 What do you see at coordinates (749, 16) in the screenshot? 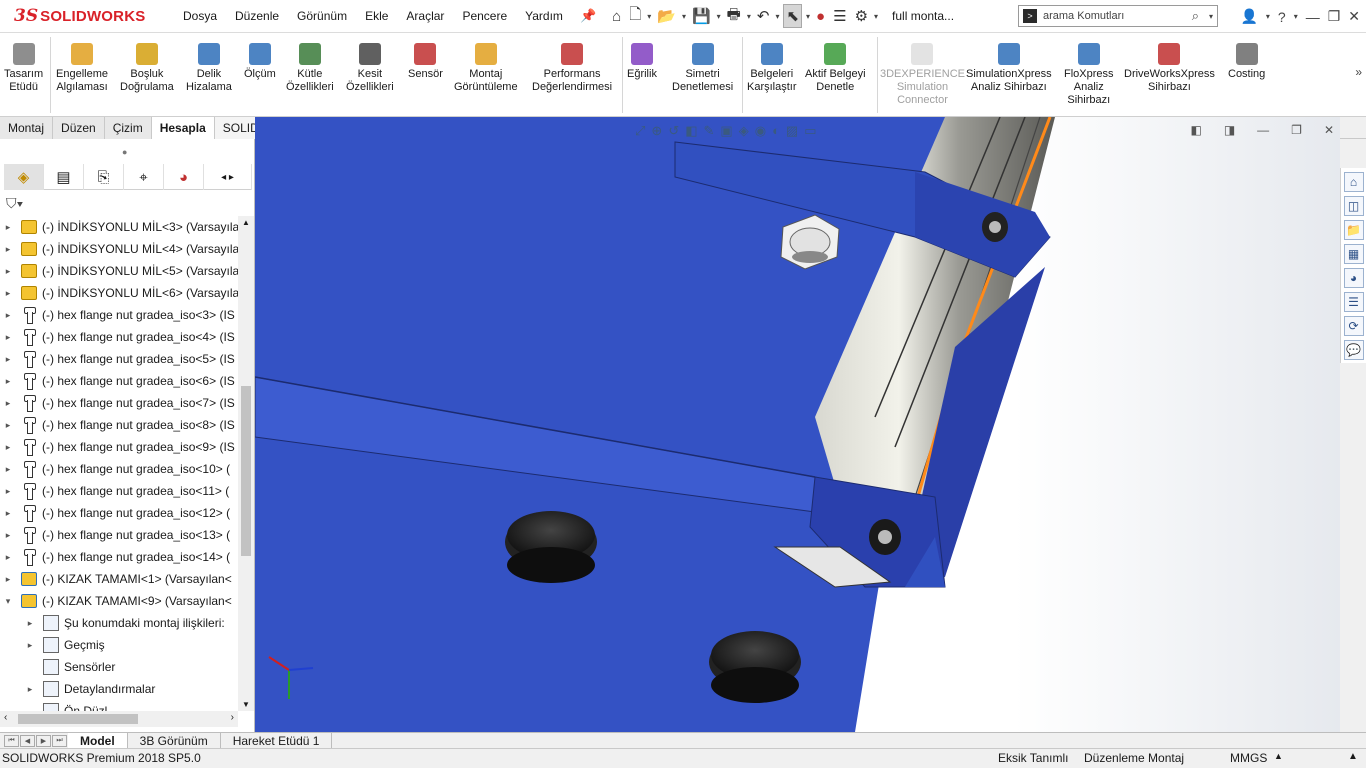
I see `print-dropdown-icon: ▾` at bounding box center [749, 16].